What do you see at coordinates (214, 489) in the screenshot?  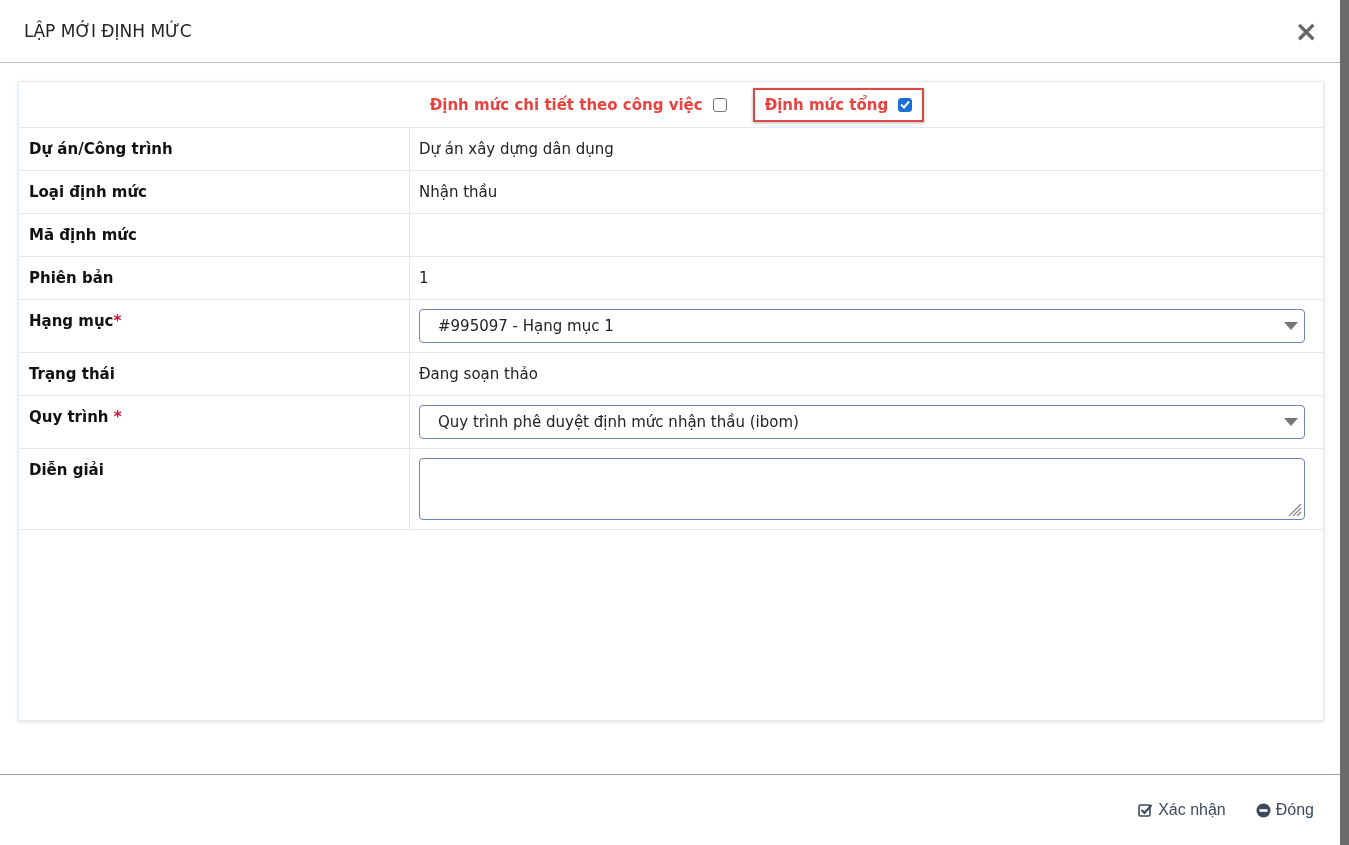 I see `field-label: Diễn giải` at bounding box center [214, 489].